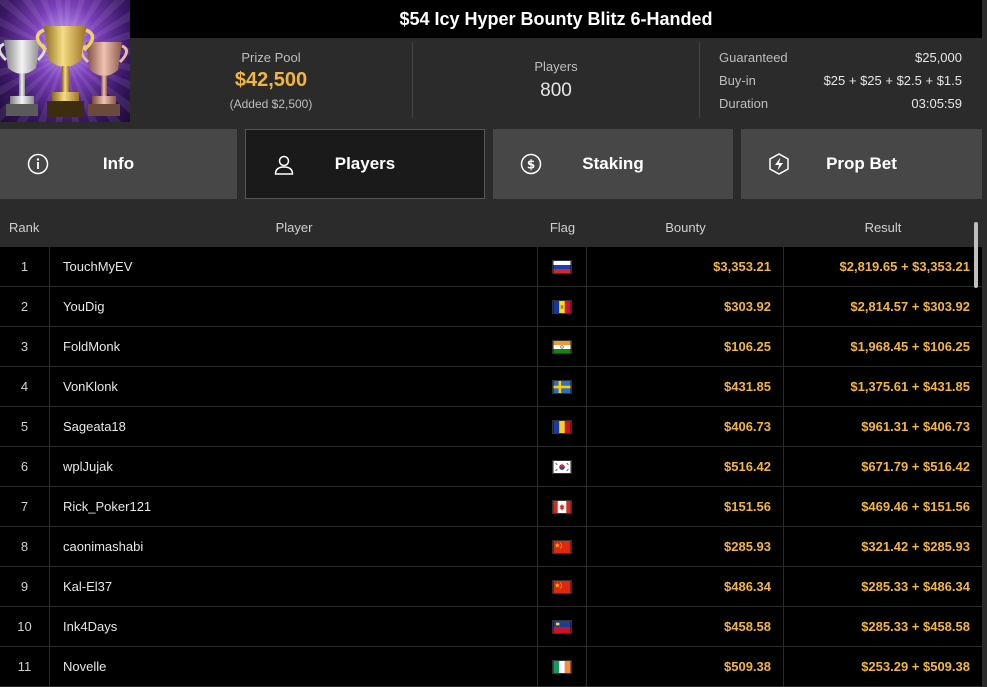 The width and height of the screenshot is (987, 687). I want to click on bounty-cell: $516.42, so click(685, 466).